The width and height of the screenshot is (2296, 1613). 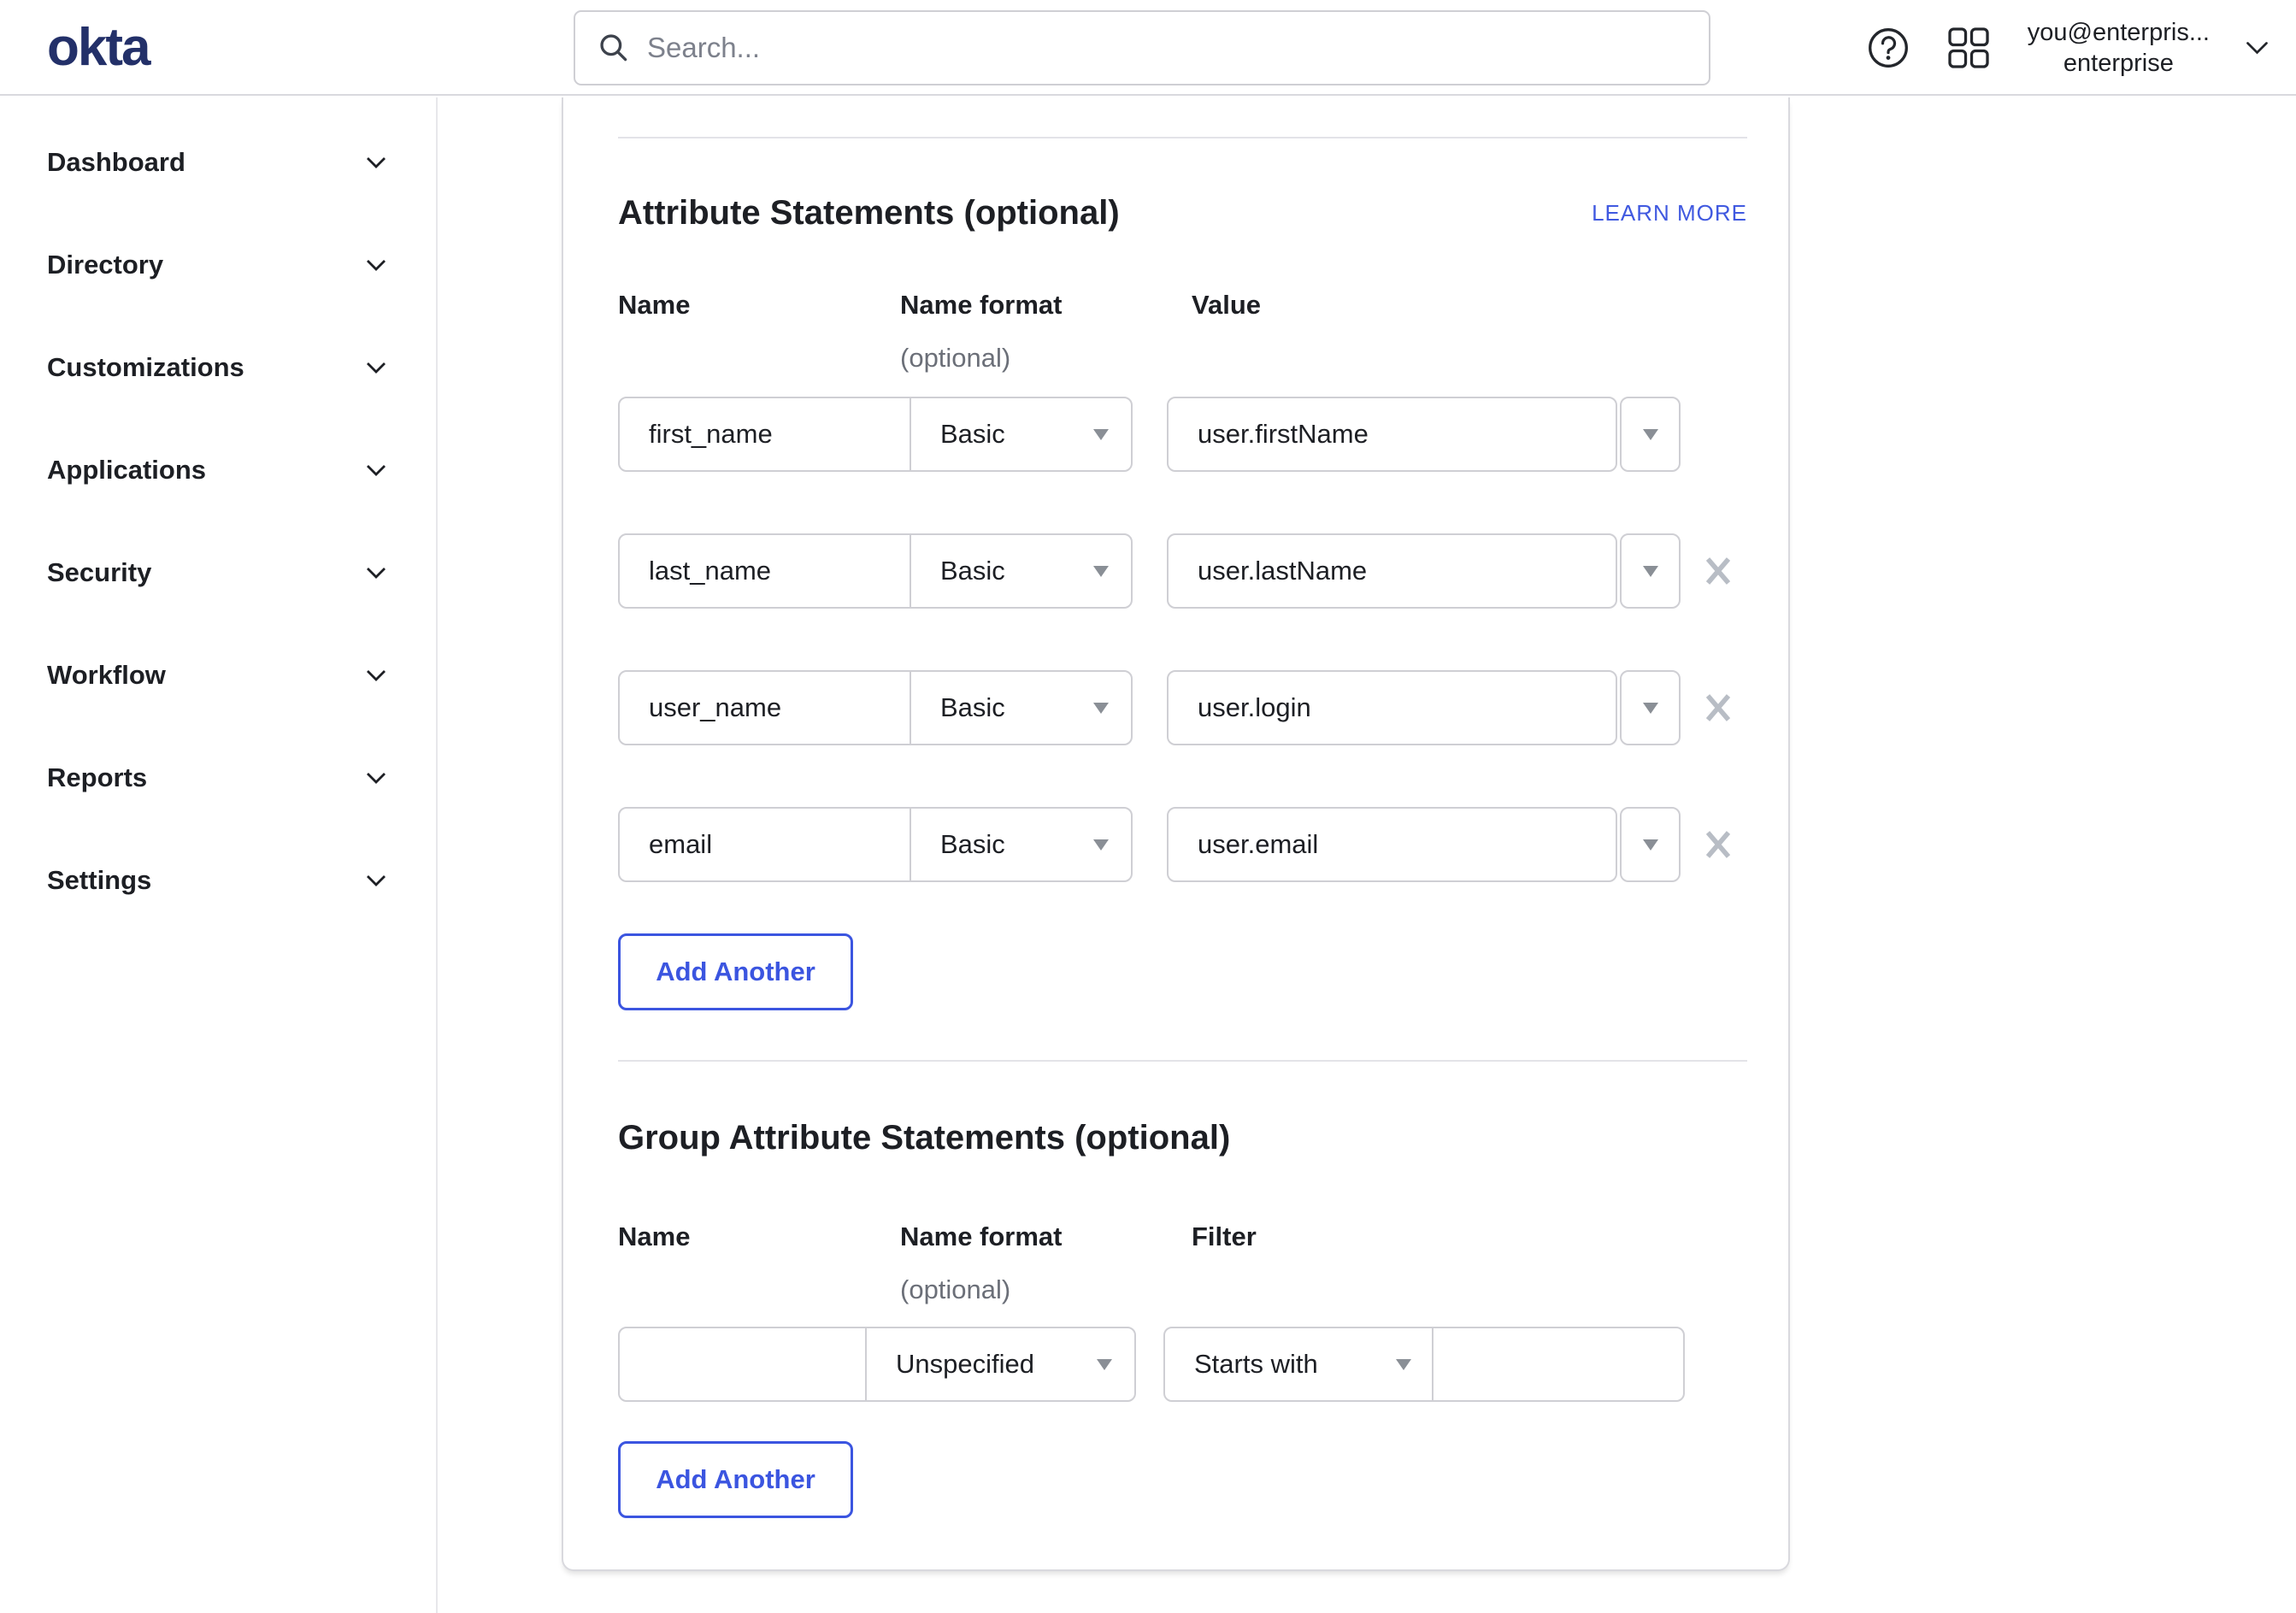 I want to click on help-icon, so click(x=1888, y=47).